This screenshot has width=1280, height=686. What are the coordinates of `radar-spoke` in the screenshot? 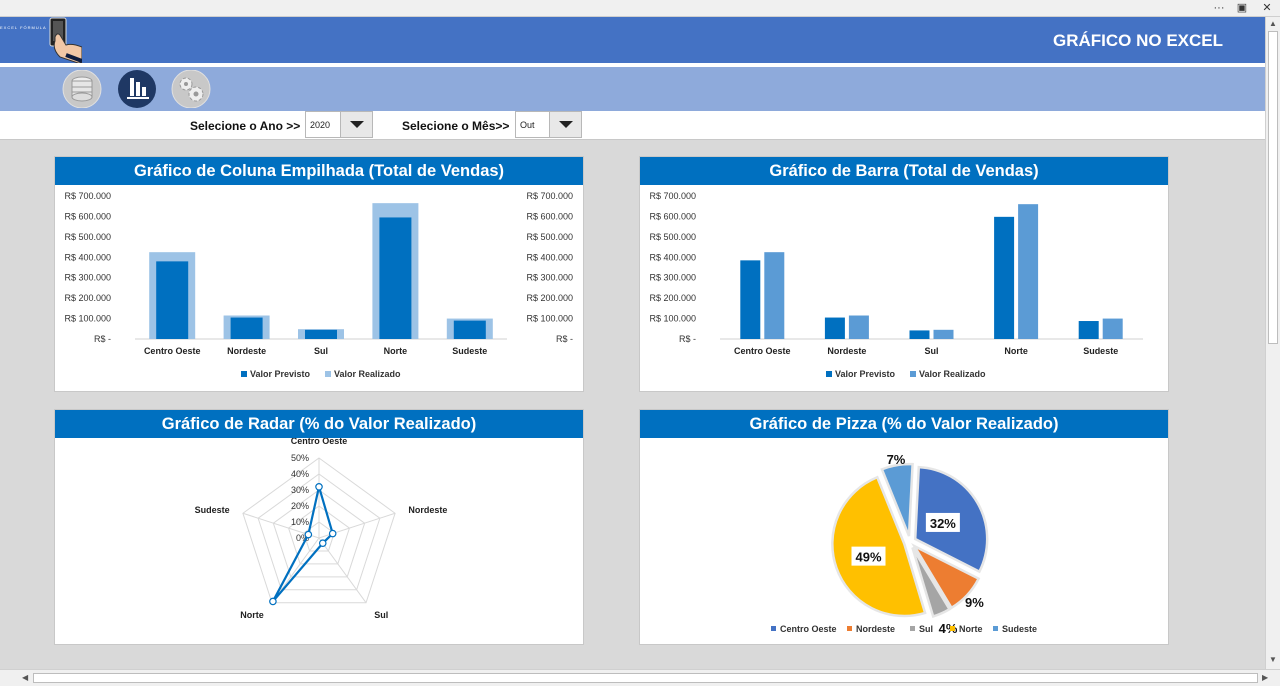 It's located at (342, 570).